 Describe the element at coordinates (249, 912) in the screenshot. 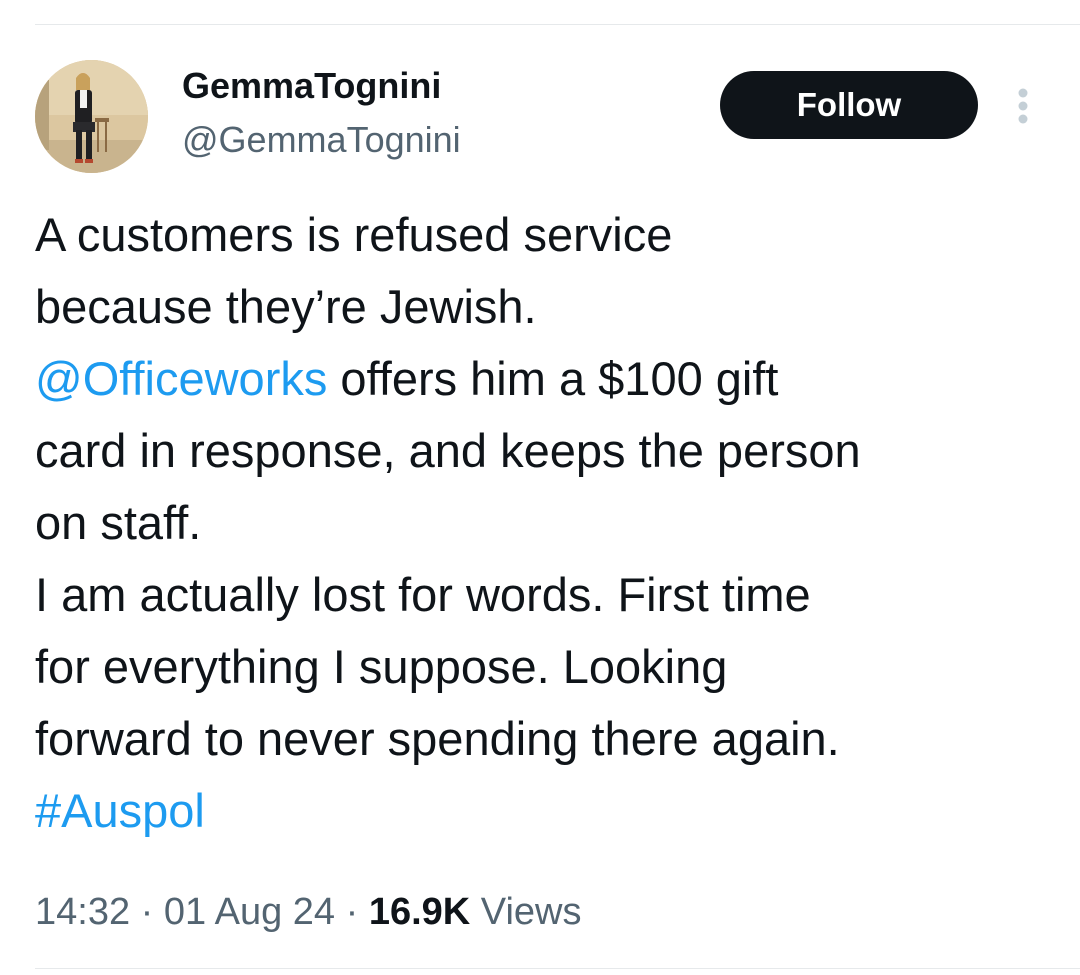

I see `tweet-date: 01 Aug 24` at that location.